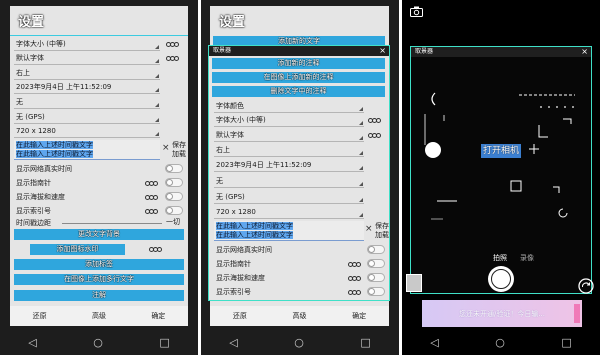  What do you see at coordinates (298, 63) in the screenshot?
I see `add-annotation-button: 添加新的注释` at bounding box center [298, 63].